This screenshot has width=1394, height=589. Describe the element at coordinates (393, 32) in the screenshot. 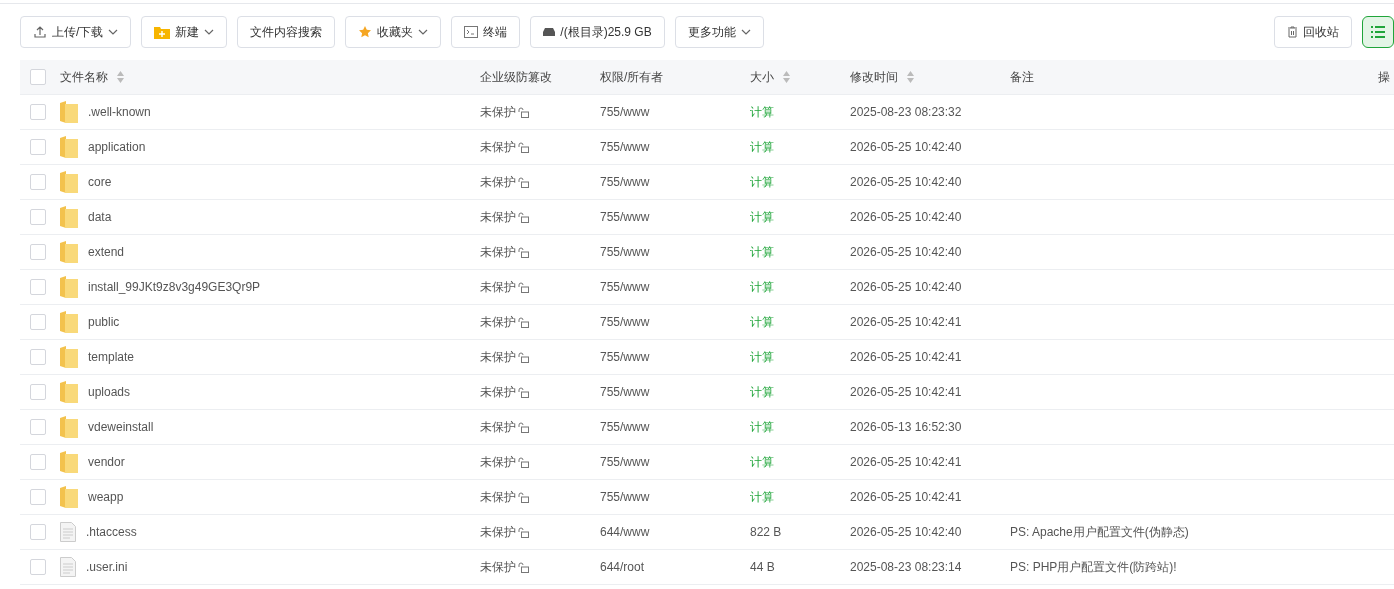

I see `toolbar-button: 收藏夹` at that location.